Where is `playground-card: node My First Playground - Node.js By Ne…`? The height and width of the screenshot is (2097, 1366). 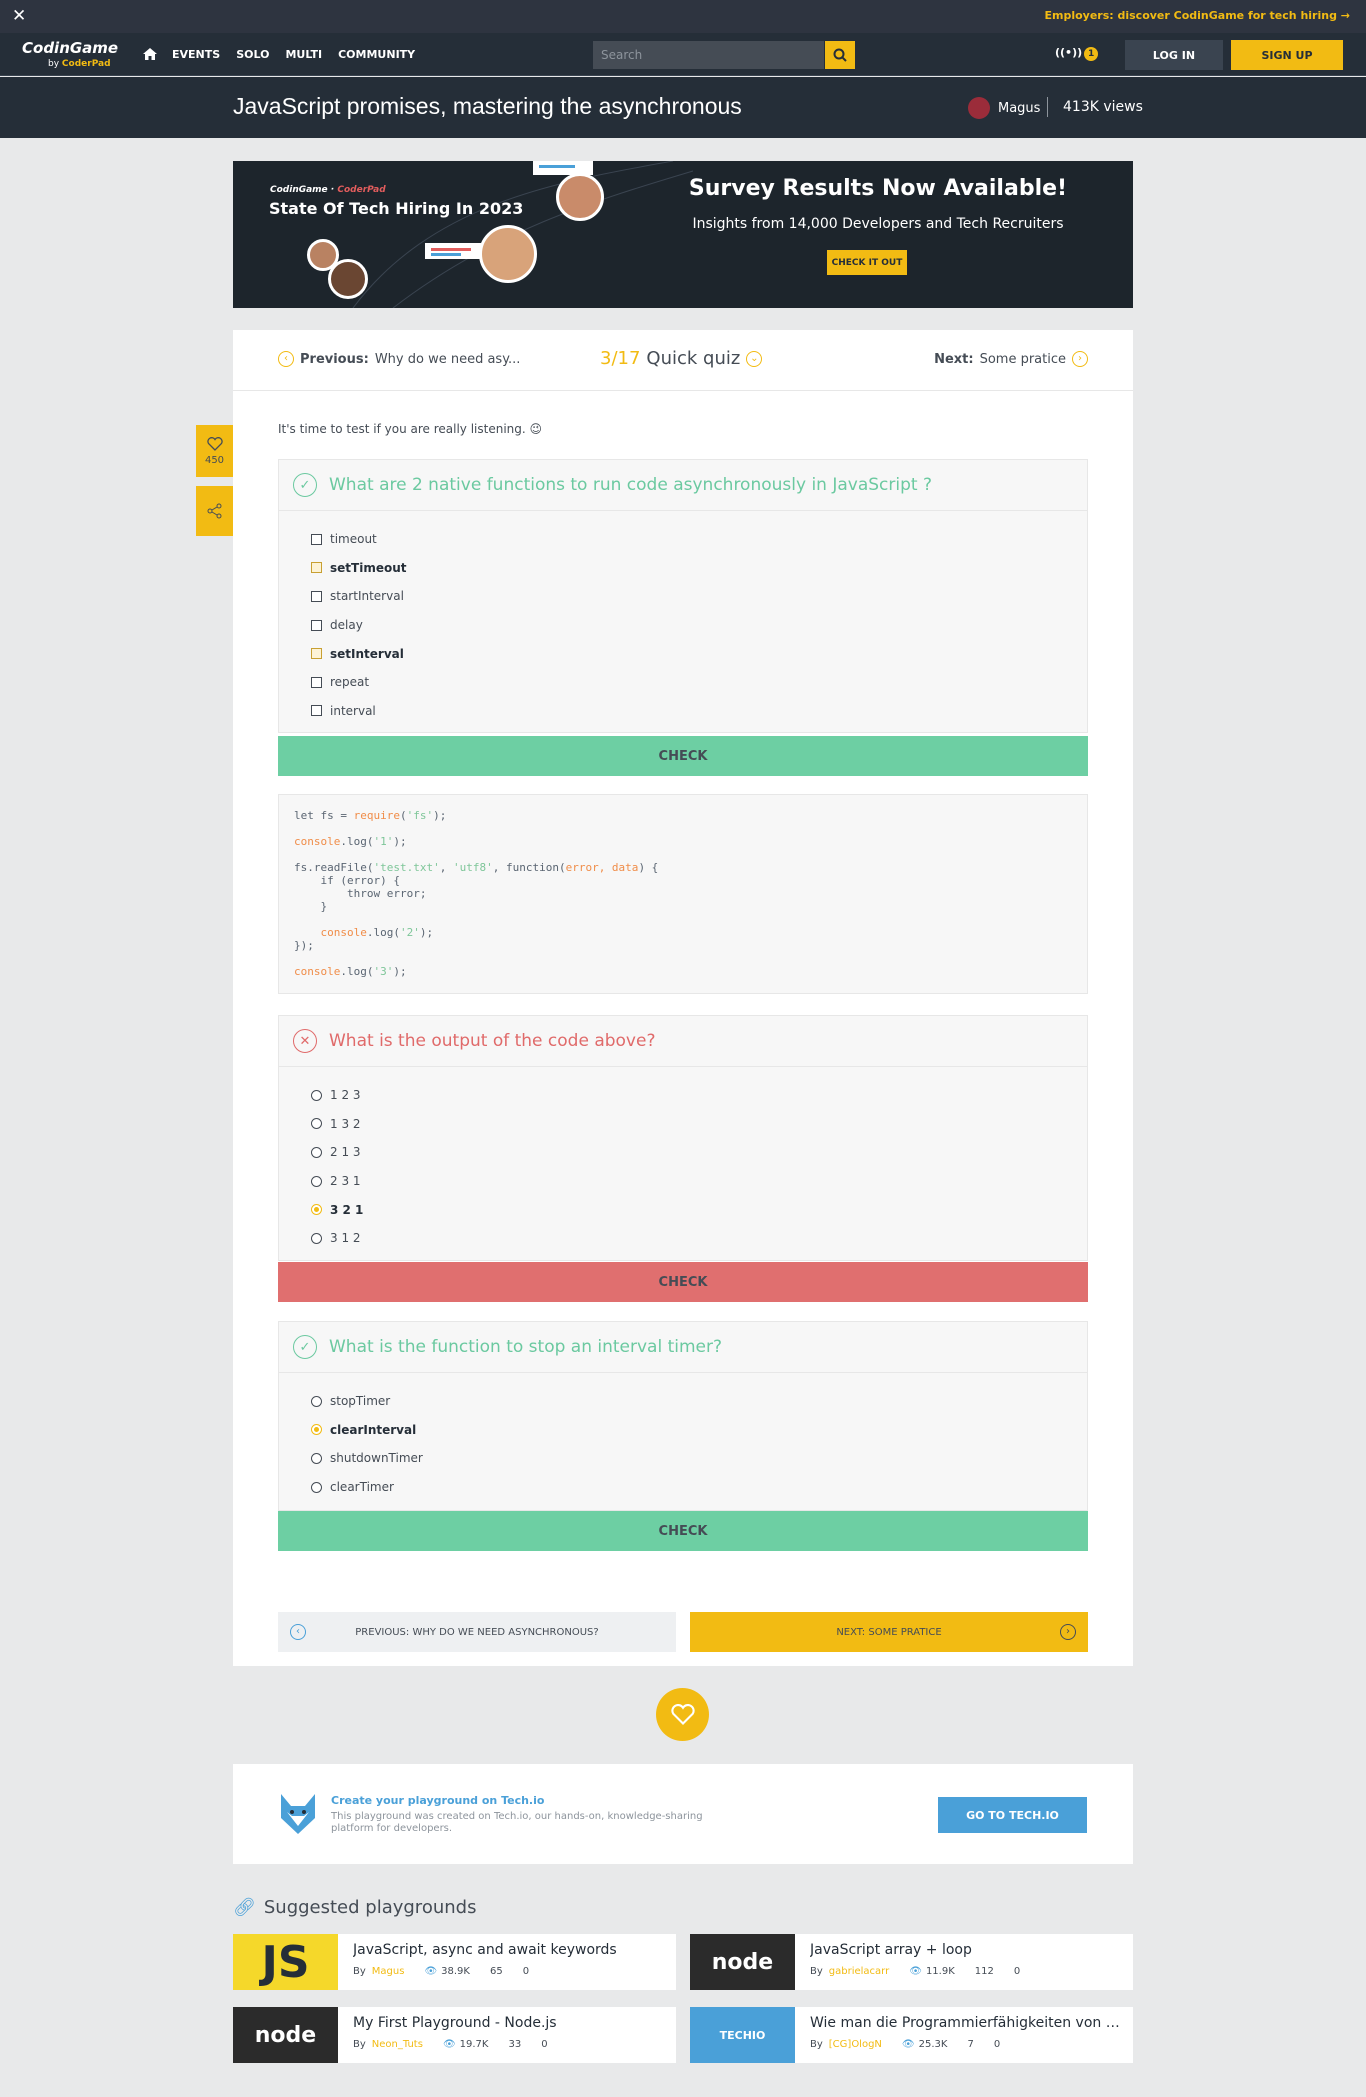 playground-card: node My First Playground - Node.js By Ne… is located at coordinates (454, 2035).